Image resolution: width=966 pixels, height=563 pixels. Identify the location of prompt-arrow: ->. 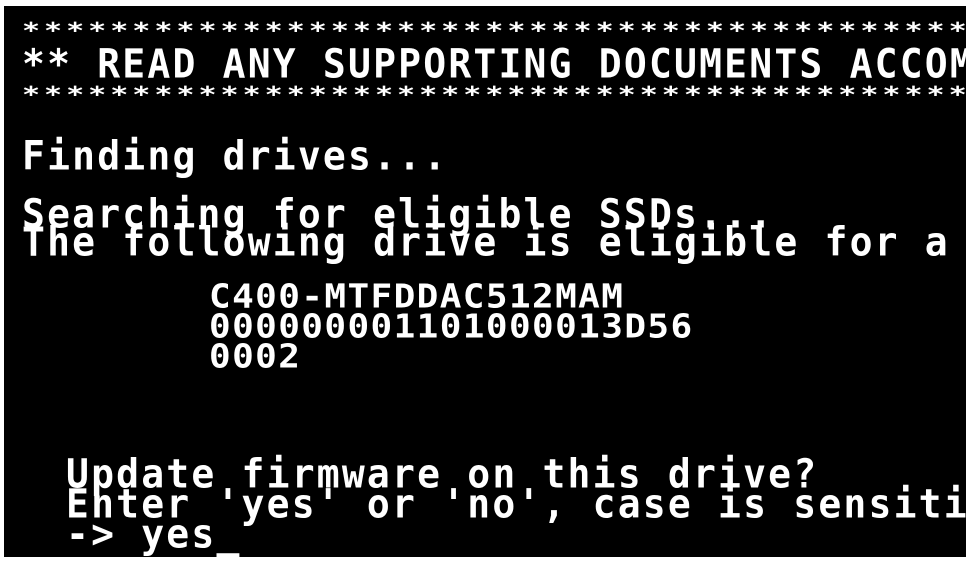
(104, 533).